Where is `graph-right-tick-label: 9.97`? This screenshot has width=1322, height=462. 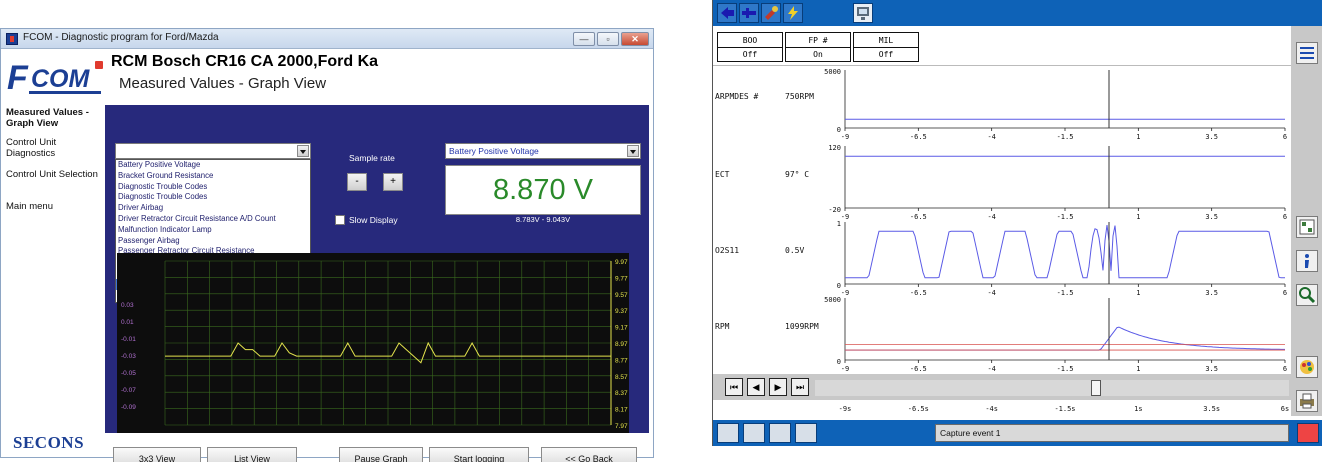 graph-right-tick-label: 9.97 is located at coordinates (621, 262).